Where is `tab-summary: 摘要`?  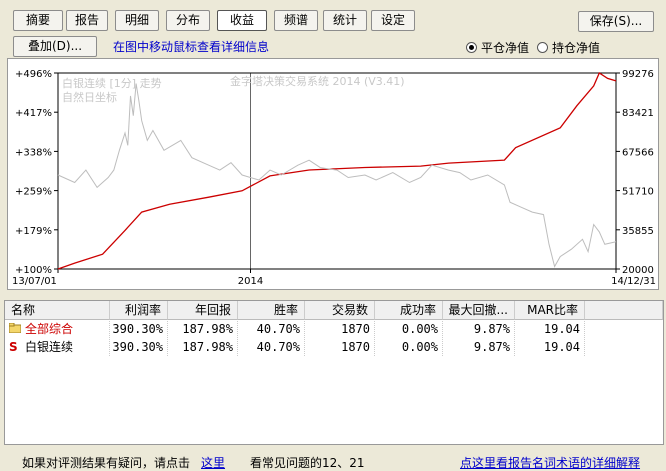 tab-summary: 摘要 is located at coordinates (38, 20).